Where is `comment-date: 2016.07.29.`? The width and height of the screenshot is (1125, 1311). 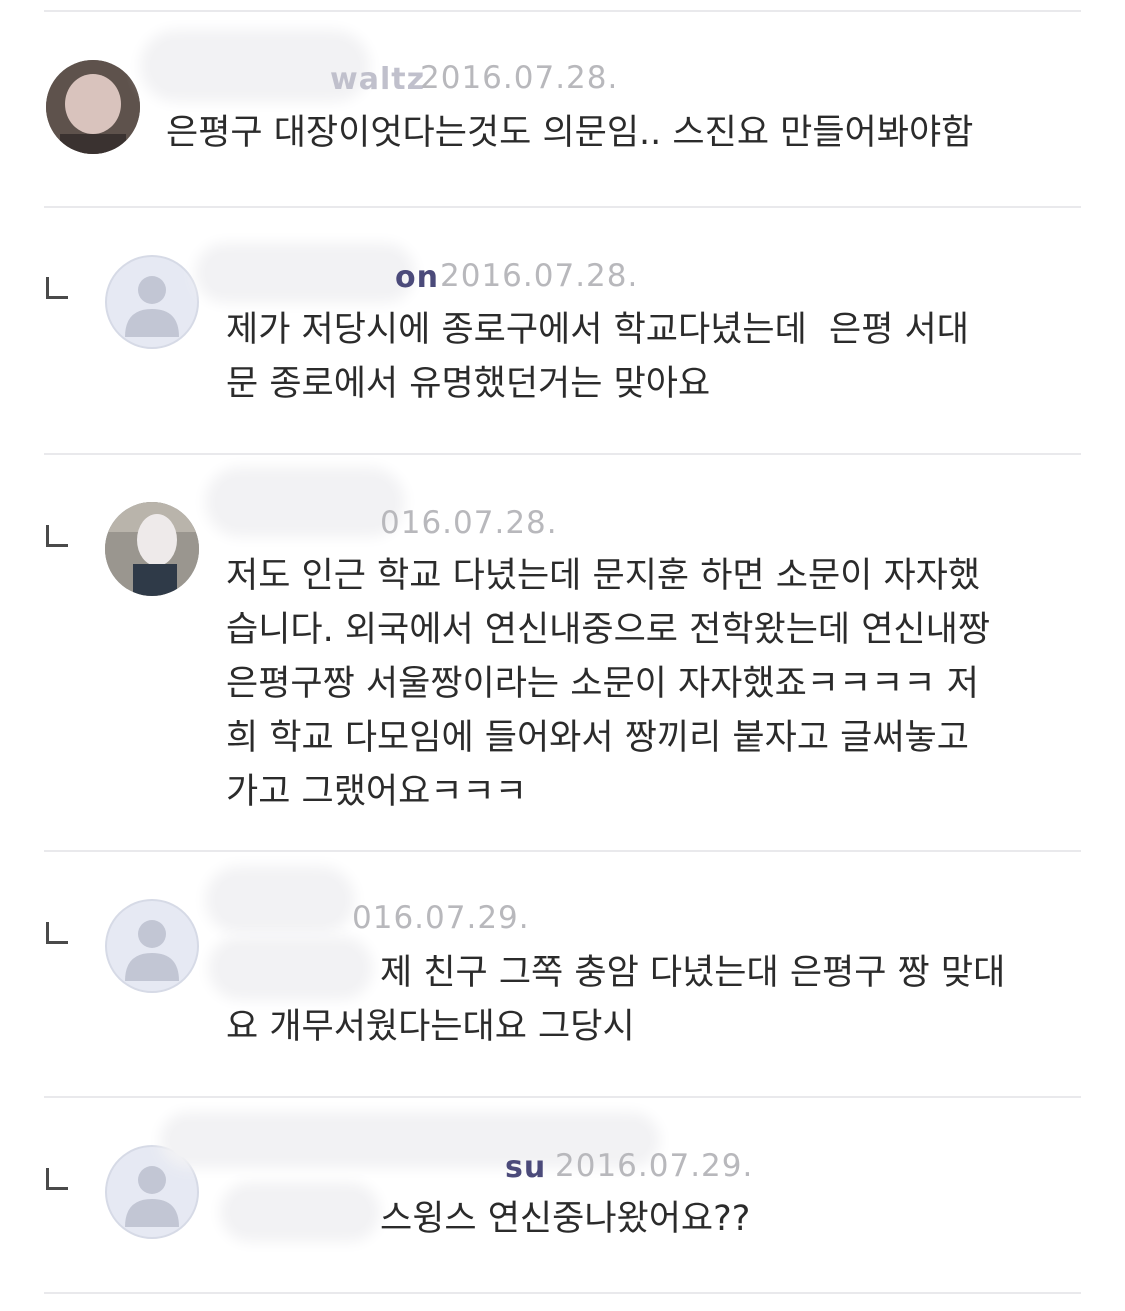
comment-date: 2016.07.29. is located at coordinates (654, 1166).